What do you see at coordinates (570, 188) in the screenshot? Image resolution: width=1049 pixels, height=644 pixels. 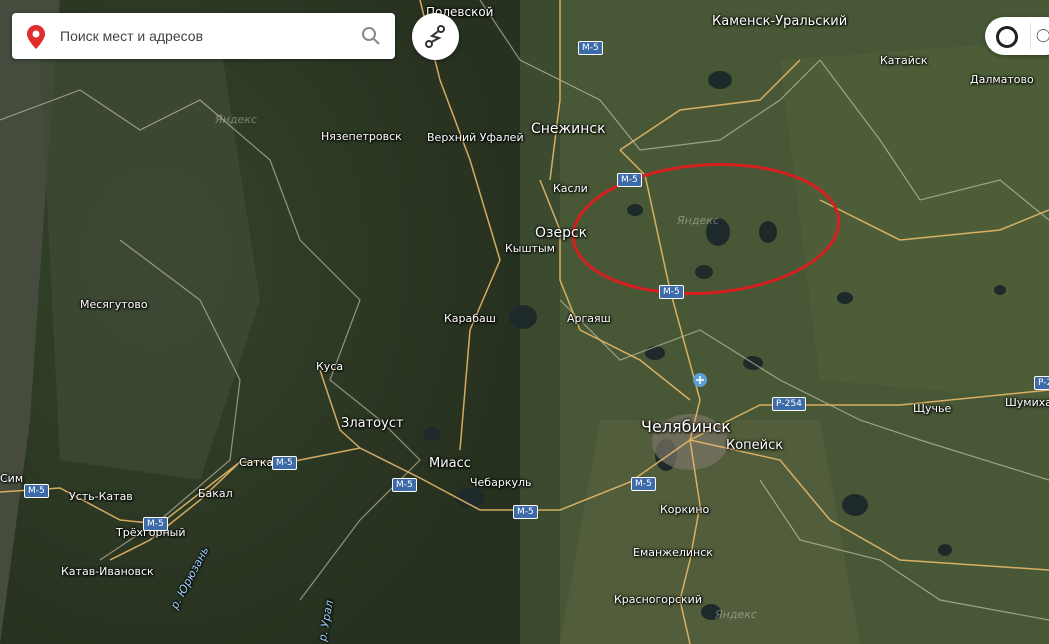 I see `city-label: Касли` at bounding box center [570, 188].